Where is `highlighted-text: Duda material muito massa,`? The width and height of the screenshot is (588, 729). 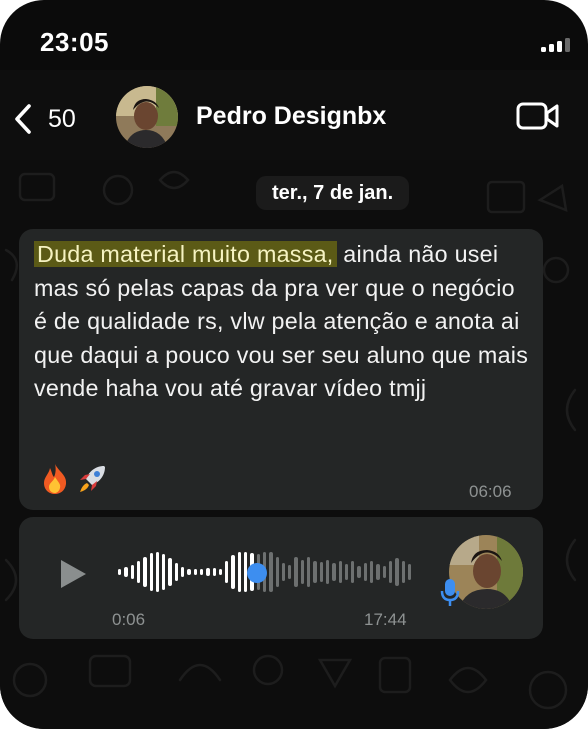 highlighted-text: Duda material muito massa, is located at coordinates (185, 254).